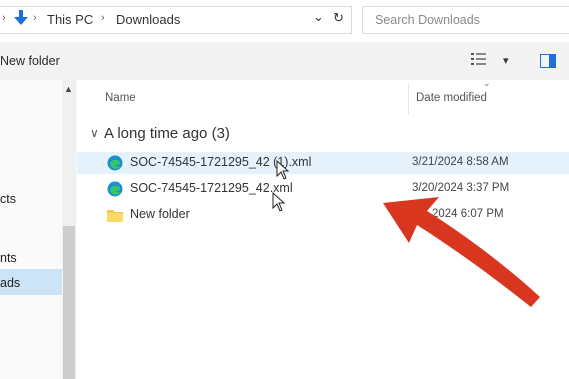 This screenshot has width=569, height=379. I want to click on column-divider, so click(408, 99).